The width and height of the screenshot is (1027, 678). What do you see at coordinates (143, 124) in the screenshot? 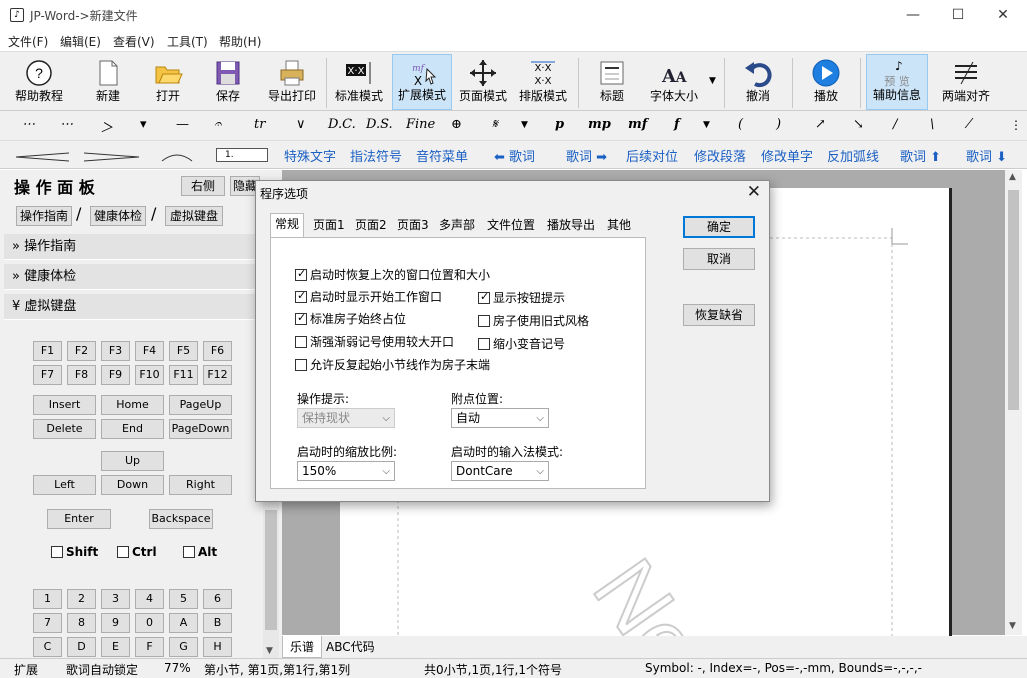
I see `symbol-button: ▾` at bounding box center [143, 124].